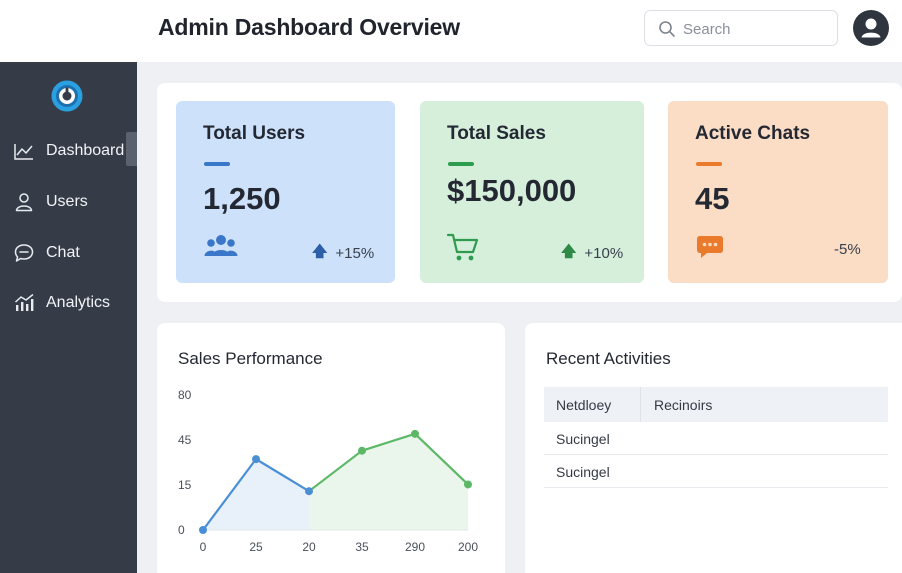 The width and height of the screenshot is (902, 573). I want to click on column-divider, so click(640, 404).